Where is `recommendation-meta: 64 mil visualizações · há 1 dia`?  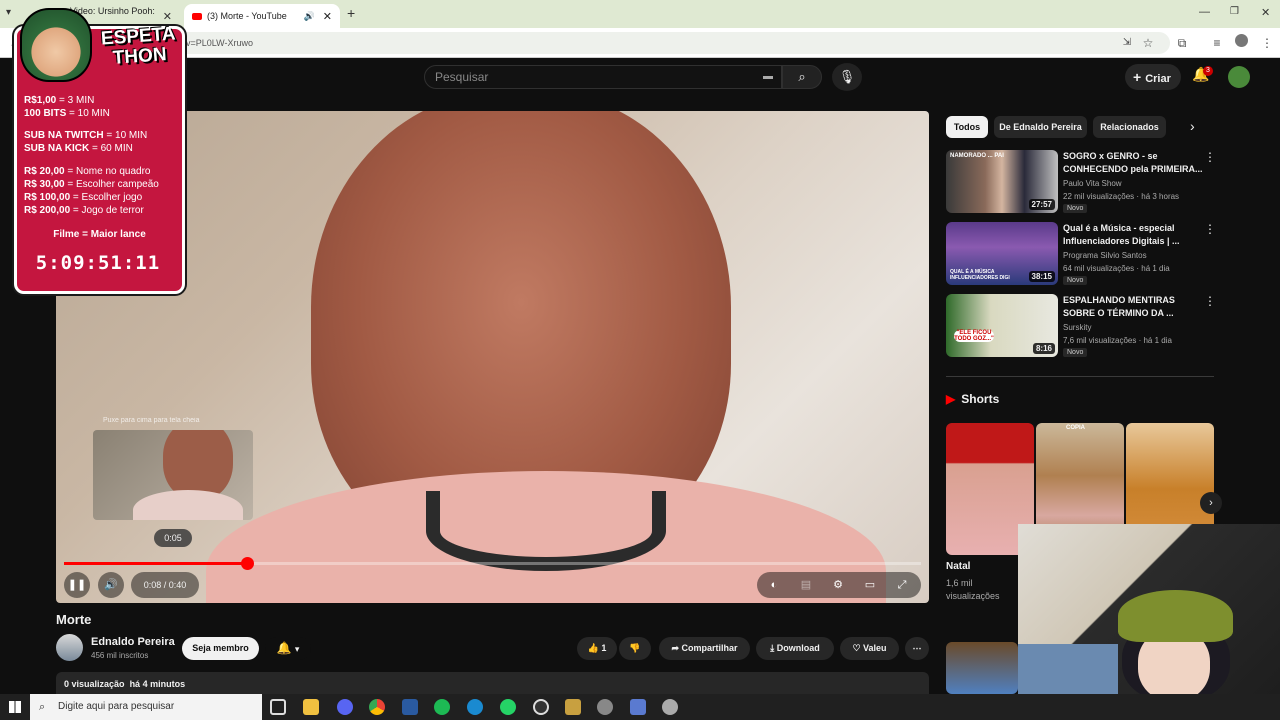 recommendation-meta: 64 mil visualizações · há 1 dia is located at coordinates (1116, 268).